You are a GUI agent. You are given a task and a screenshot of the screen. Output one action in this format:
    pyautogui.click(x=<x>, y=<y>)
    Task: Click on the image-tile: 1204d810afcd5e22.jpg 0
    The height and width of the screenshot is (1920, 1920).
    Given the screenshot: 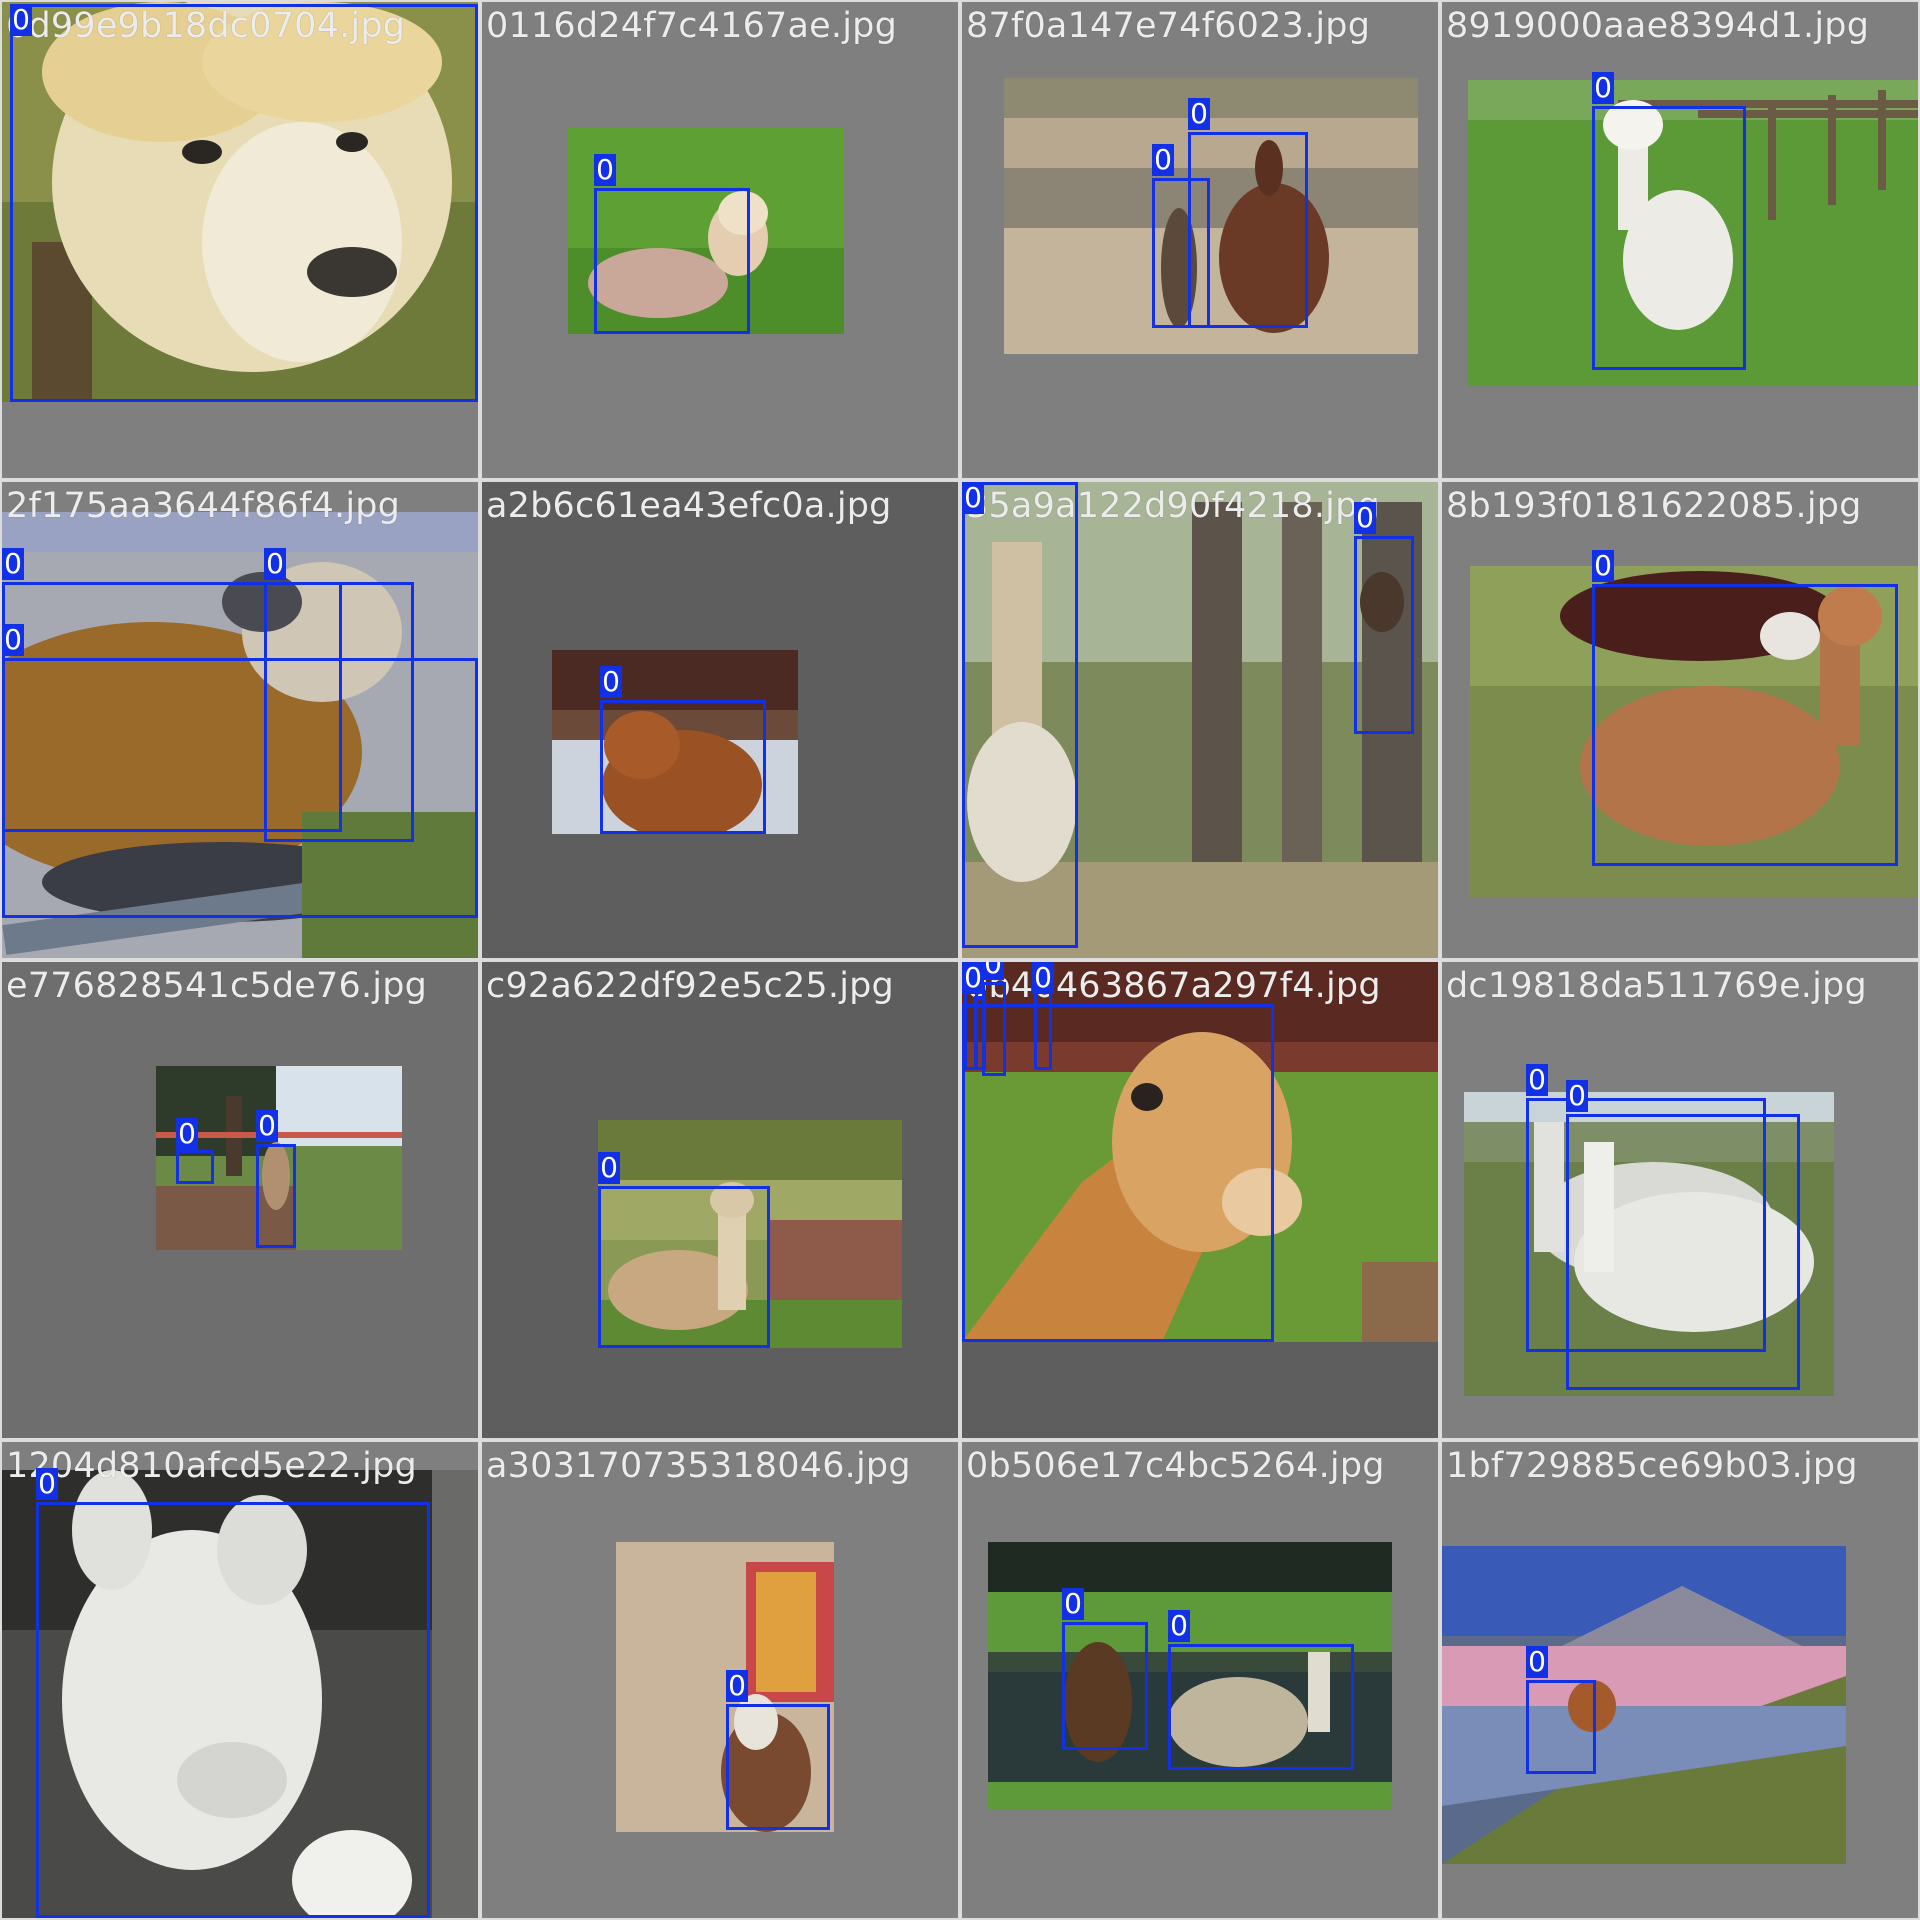 What is the action you would take?
    pyautogui.click(x=240, y=1680)
    